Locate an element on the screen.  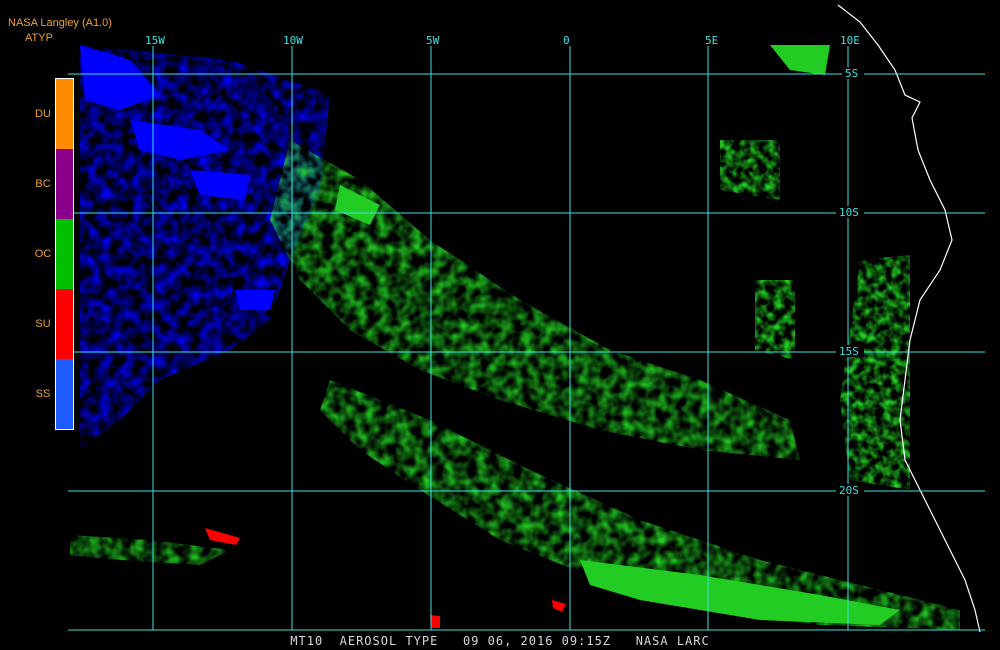
legend-label-du: DU is located at coordinates (43, 114).